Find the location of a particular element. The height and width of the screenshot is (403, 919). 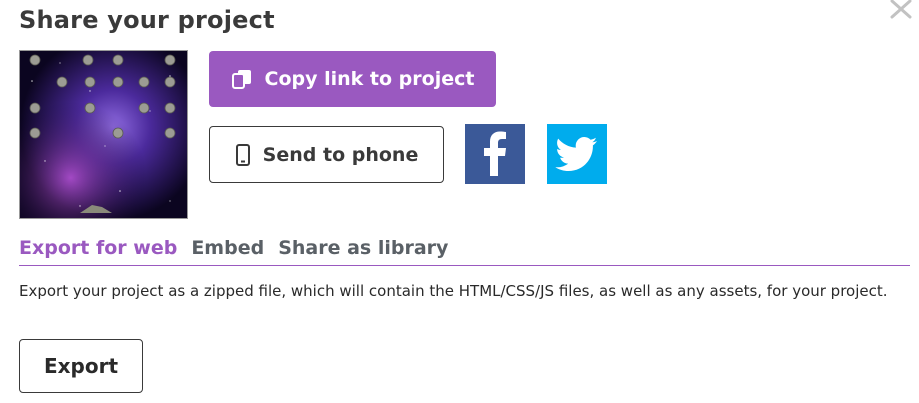

export-button: Export is located at coordinates (81, 366).